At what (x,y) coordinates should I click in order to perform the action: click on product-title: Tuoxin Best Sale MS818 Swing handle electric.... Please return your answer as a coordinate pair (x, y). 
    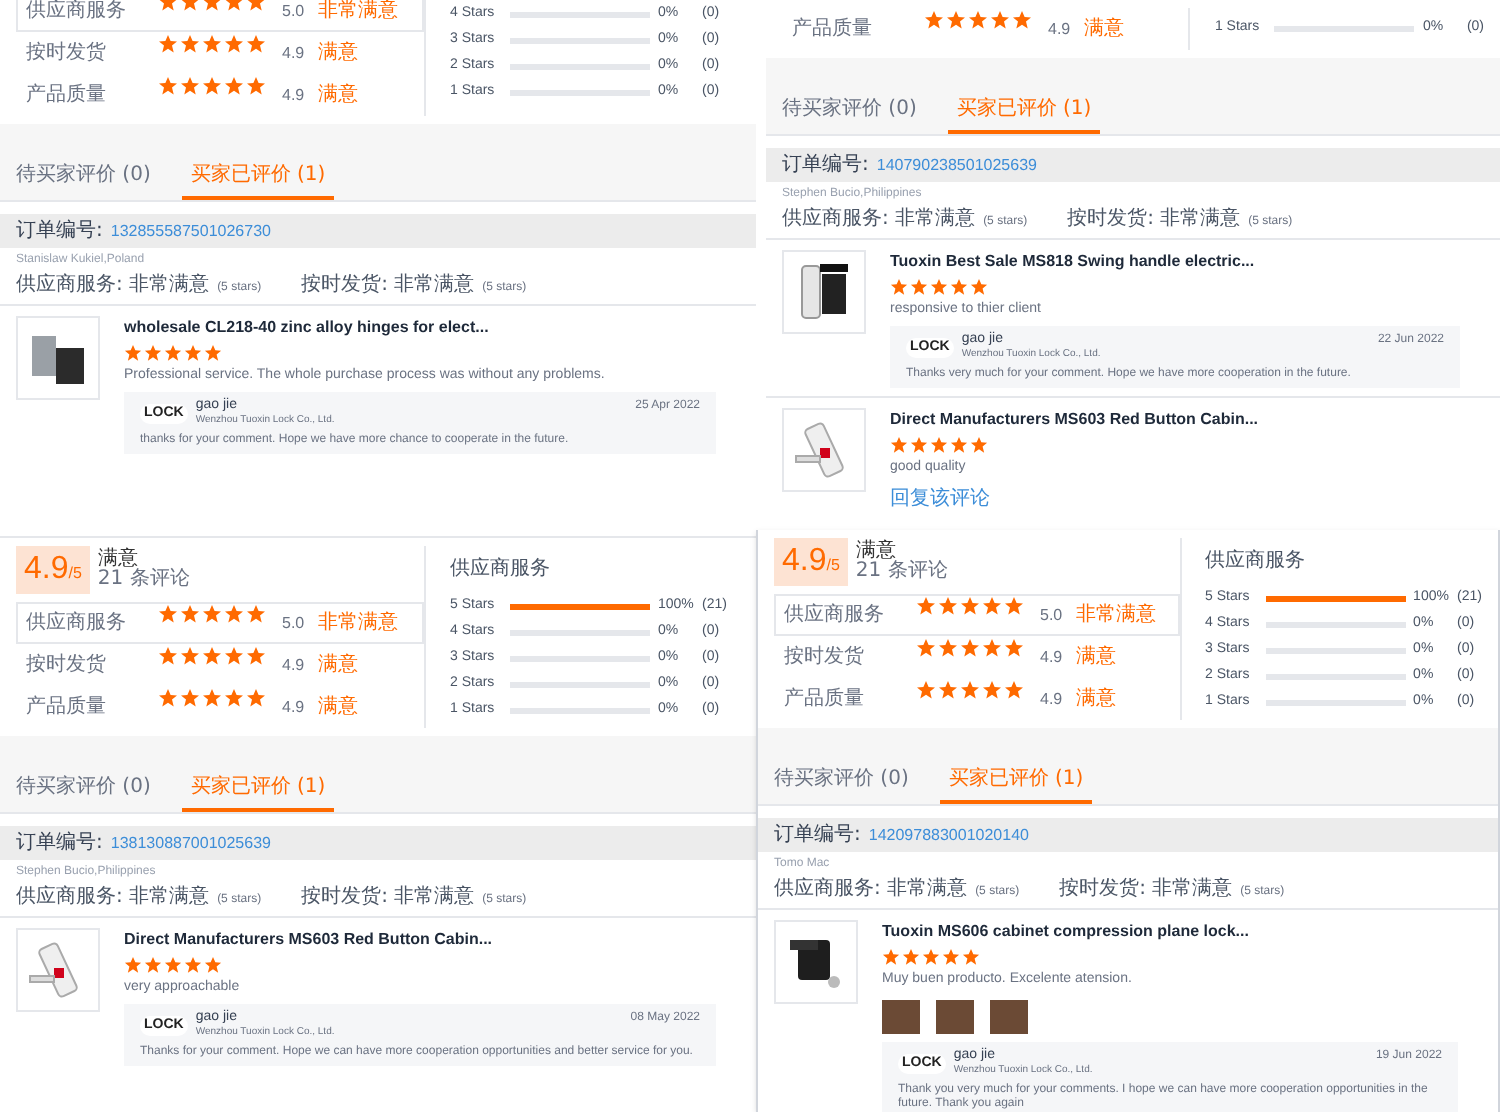
    Looking at the image, I should click on (1187, 262).